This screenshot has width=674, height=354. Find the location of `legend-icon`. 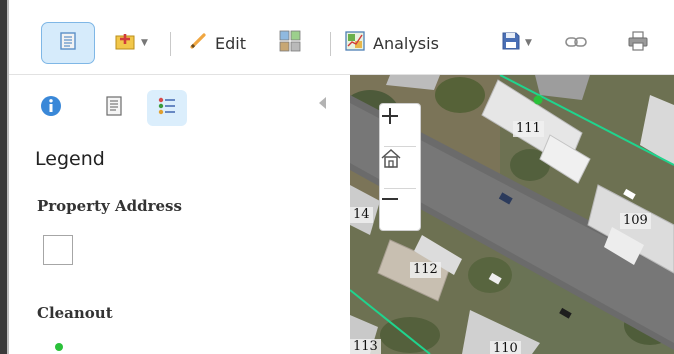

legend-icon is located at coordinates (167, 108).